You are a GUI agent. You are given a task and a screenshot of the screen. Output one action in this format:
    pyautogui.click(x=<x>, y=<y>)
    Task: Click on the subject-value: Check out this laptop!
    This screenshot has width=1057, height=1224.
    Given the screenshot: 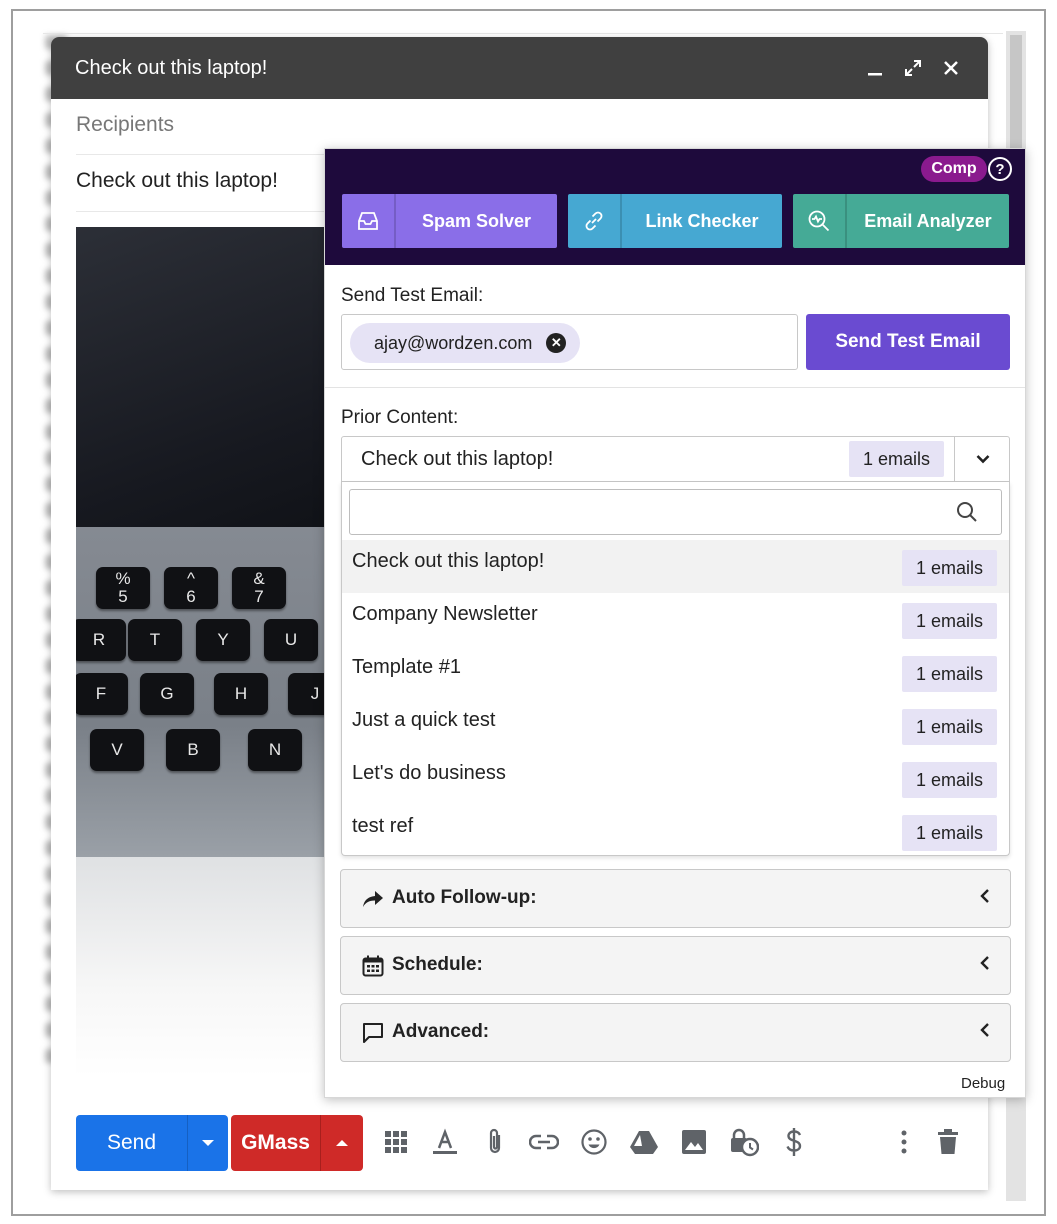 What is the action you would take?
    pyautogui.click(x=177, y=180)
    